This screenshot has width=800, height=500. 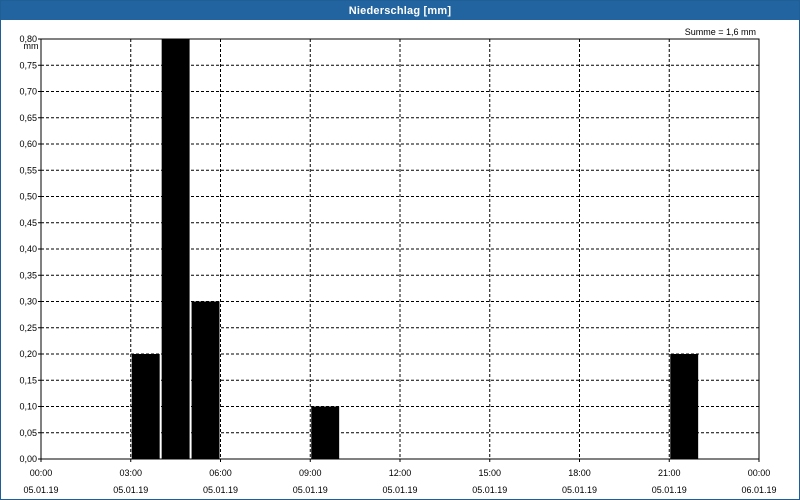 What do you see at coordinates (31, 46) in the screenshot?
I see `y-axis-unit-label: mm` at bounding box center [31, 46].